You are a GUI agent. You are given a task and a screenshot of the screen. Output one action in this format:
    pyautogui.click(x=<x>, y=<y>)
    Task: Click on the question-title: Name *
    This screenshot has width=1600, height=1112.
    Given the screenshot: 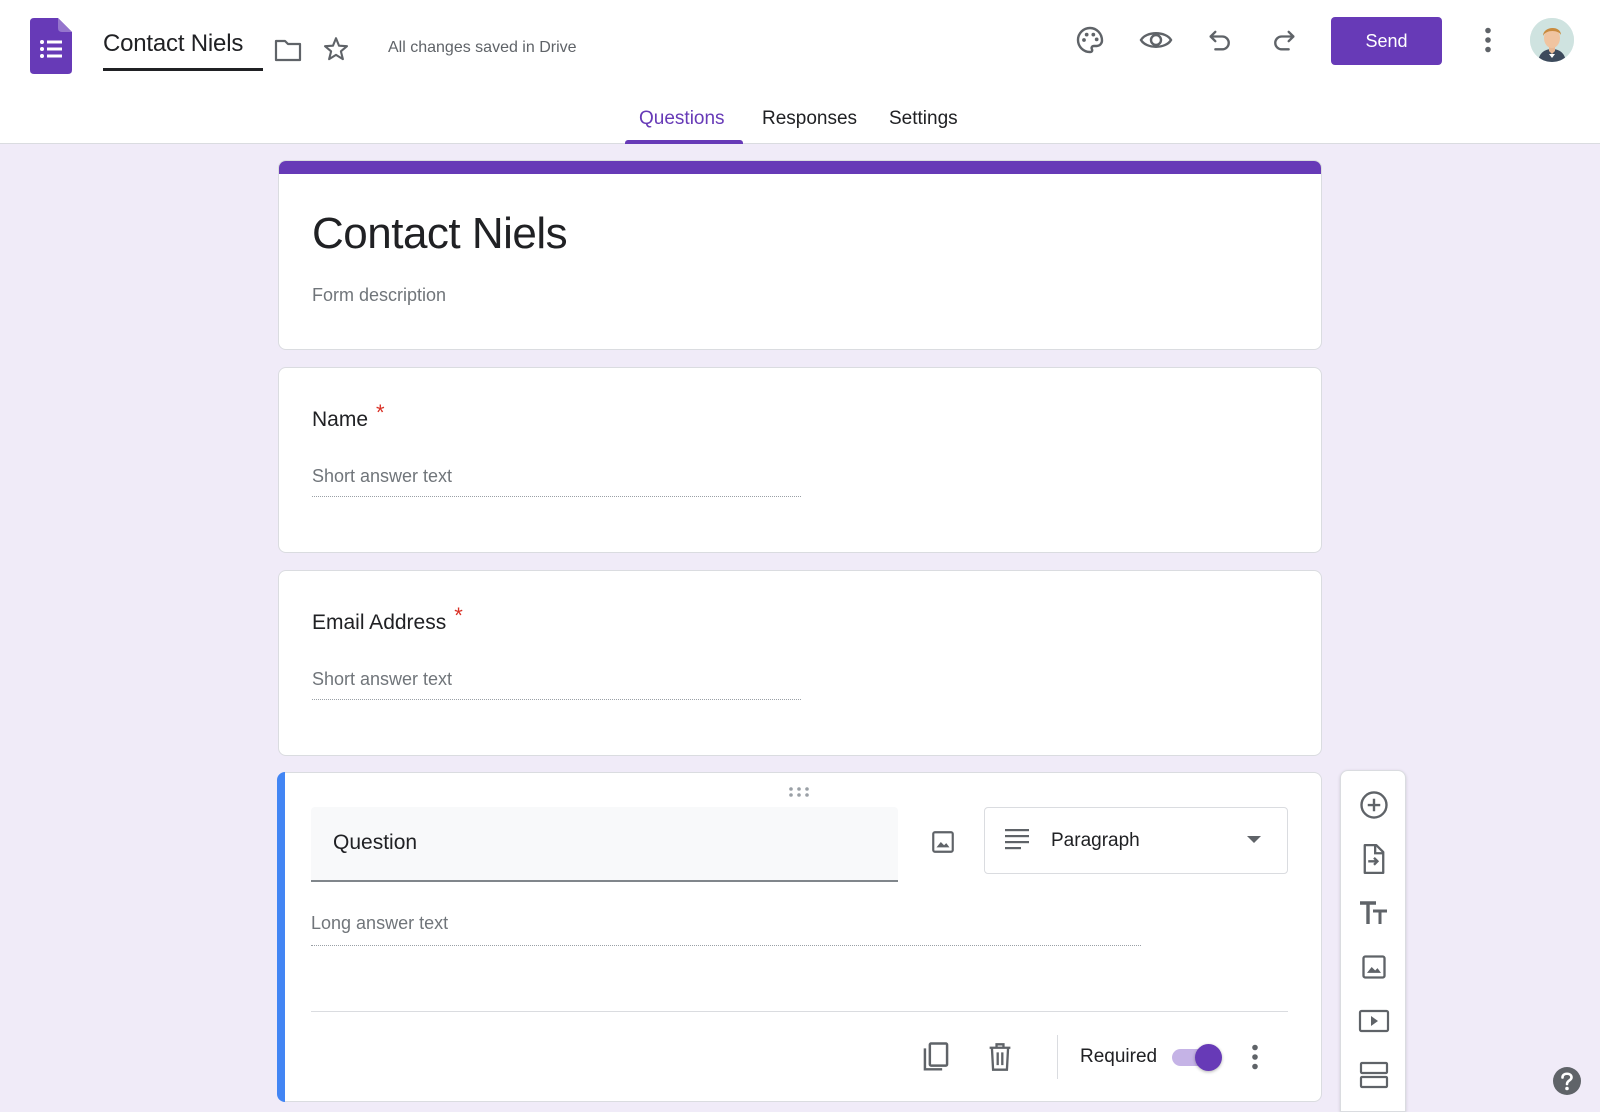 What is the action you would take?
    pyautogui.click(x=348, y=416)
    